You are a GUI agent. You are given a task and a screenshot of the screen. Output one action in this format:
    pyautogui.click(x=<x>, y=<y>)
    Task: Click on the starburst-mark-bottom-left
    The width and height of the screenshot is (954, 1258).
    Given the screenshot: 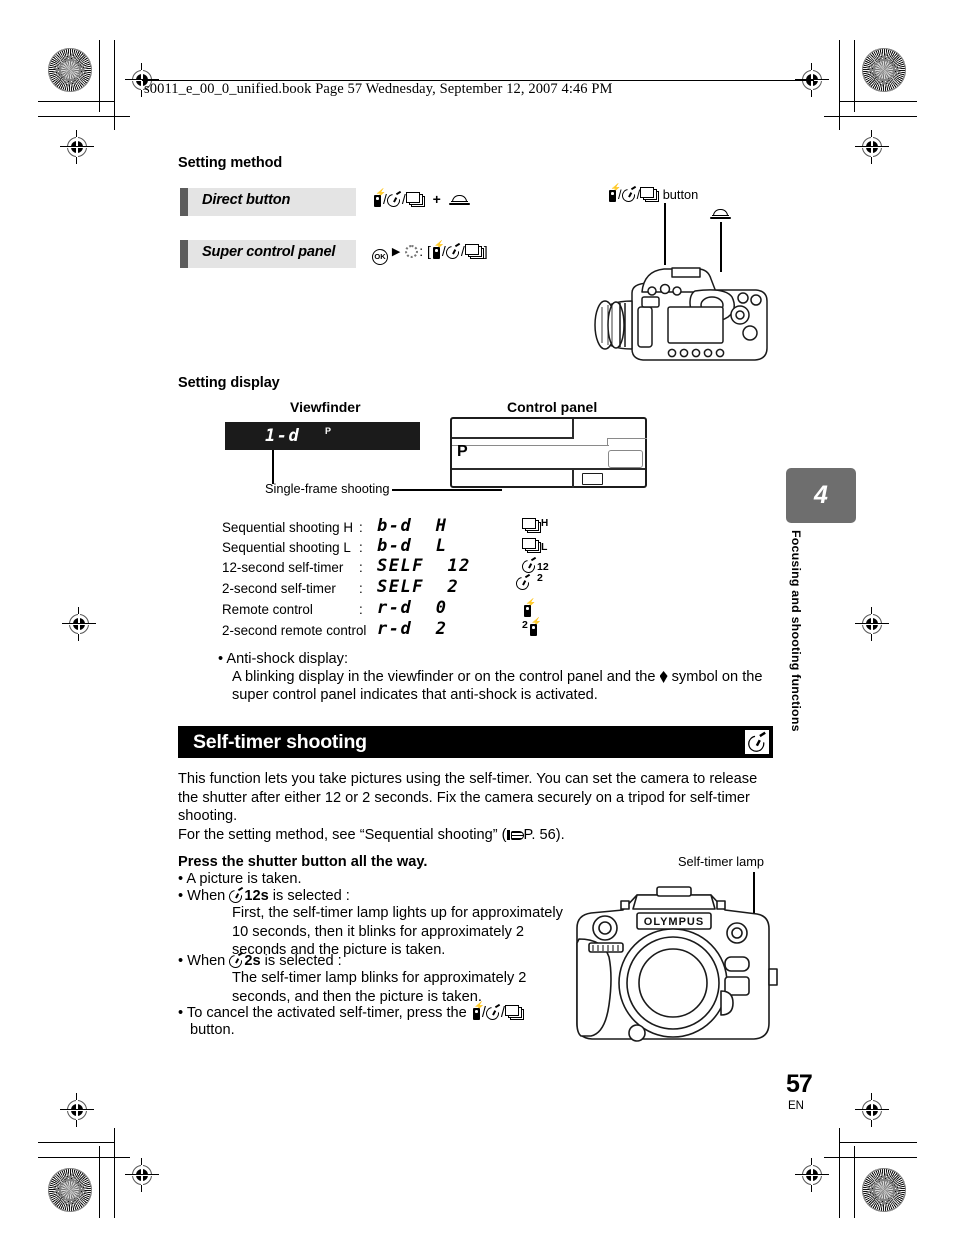 What is the action you would take?
    pyautogui.click(x=70, y=1190)
    